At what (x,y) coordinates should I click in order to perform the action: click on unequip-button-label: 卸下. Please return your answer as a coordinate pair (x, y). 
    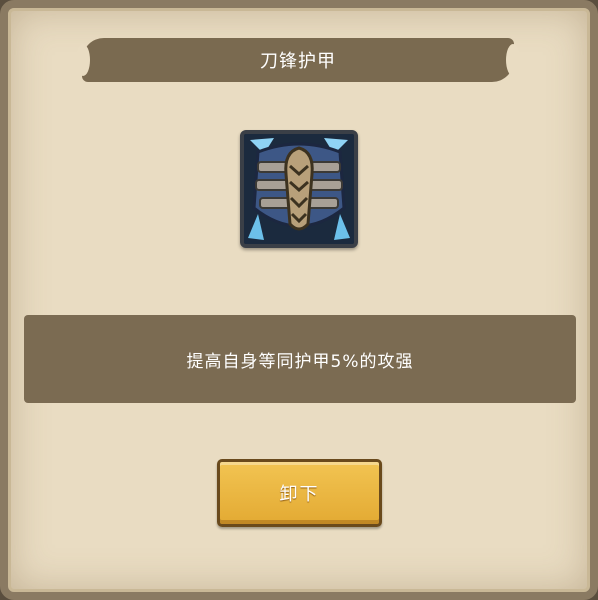
    Looking at the image, I should click on (299, 494).